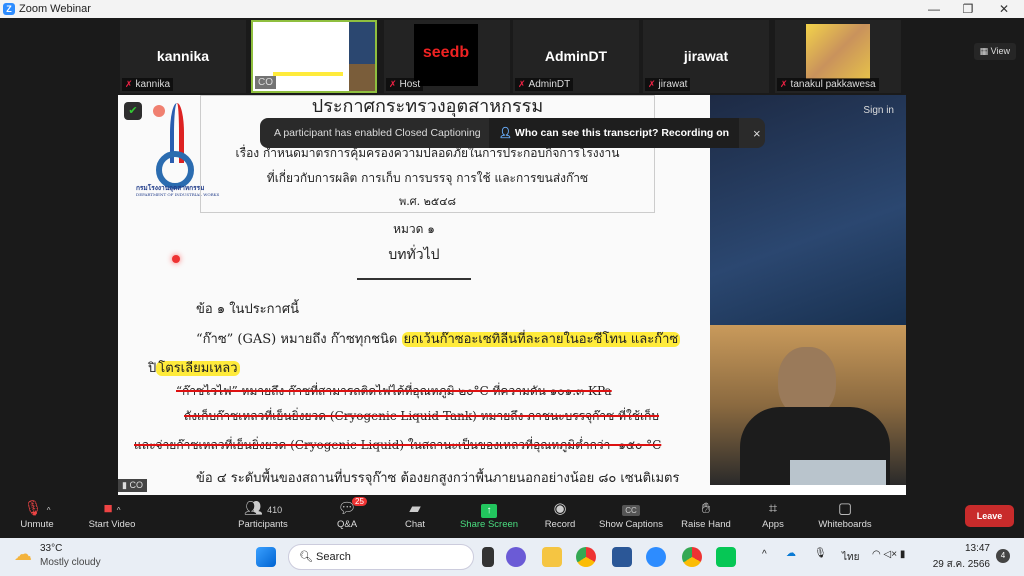 The width and height of the screenshot is (1024, 576). I want to click on record-label: Record, so click(560, 524).